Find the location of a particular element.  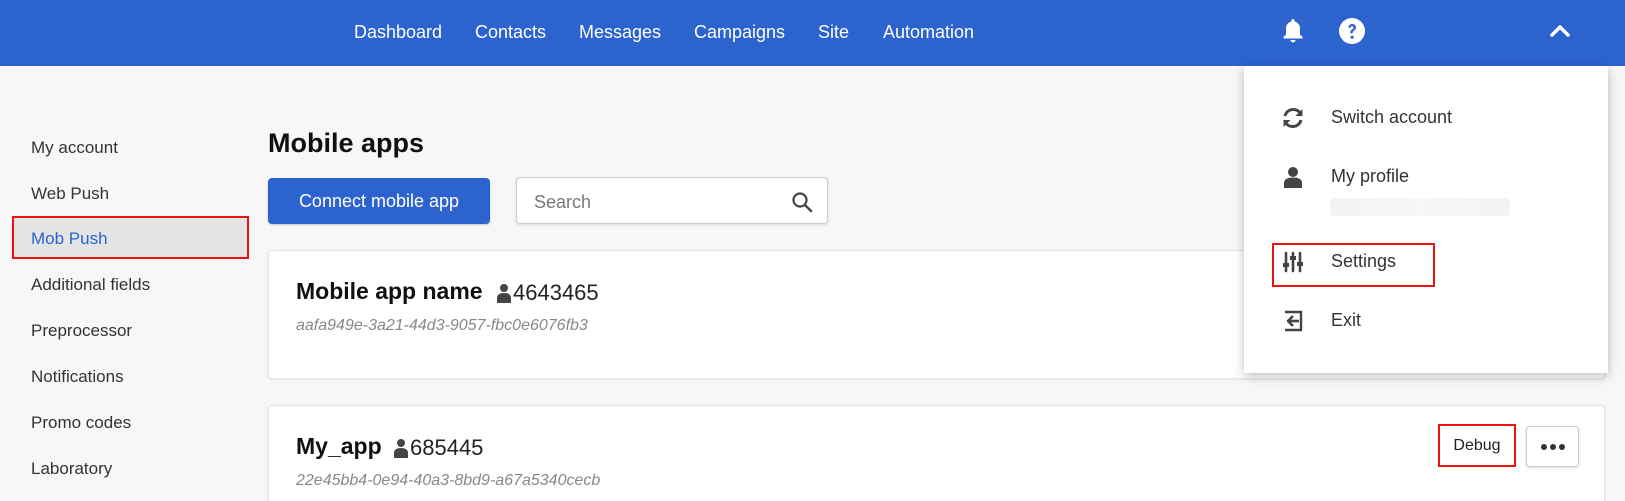

more-dots-icon is located at coordinates (1552, 446).